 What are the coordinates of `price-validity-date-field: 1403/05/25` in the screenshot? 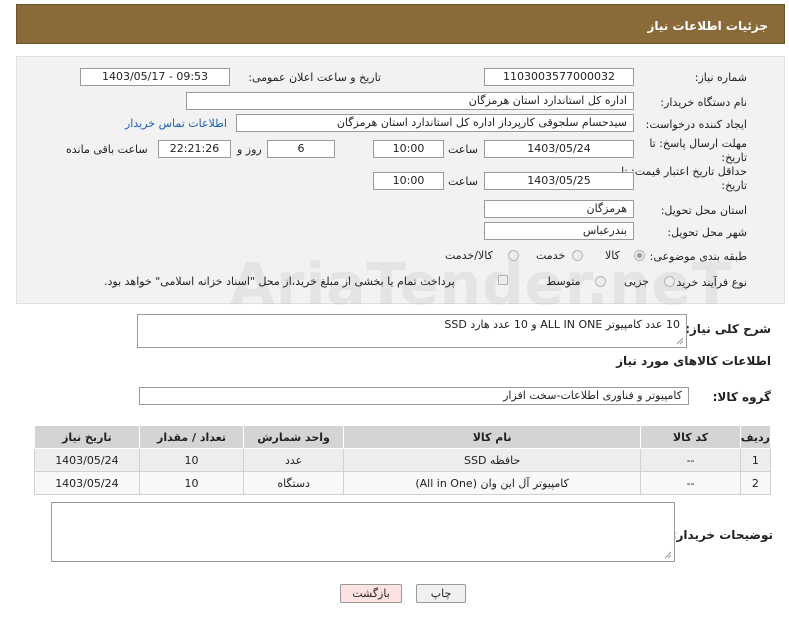 It's located at (559, 181).